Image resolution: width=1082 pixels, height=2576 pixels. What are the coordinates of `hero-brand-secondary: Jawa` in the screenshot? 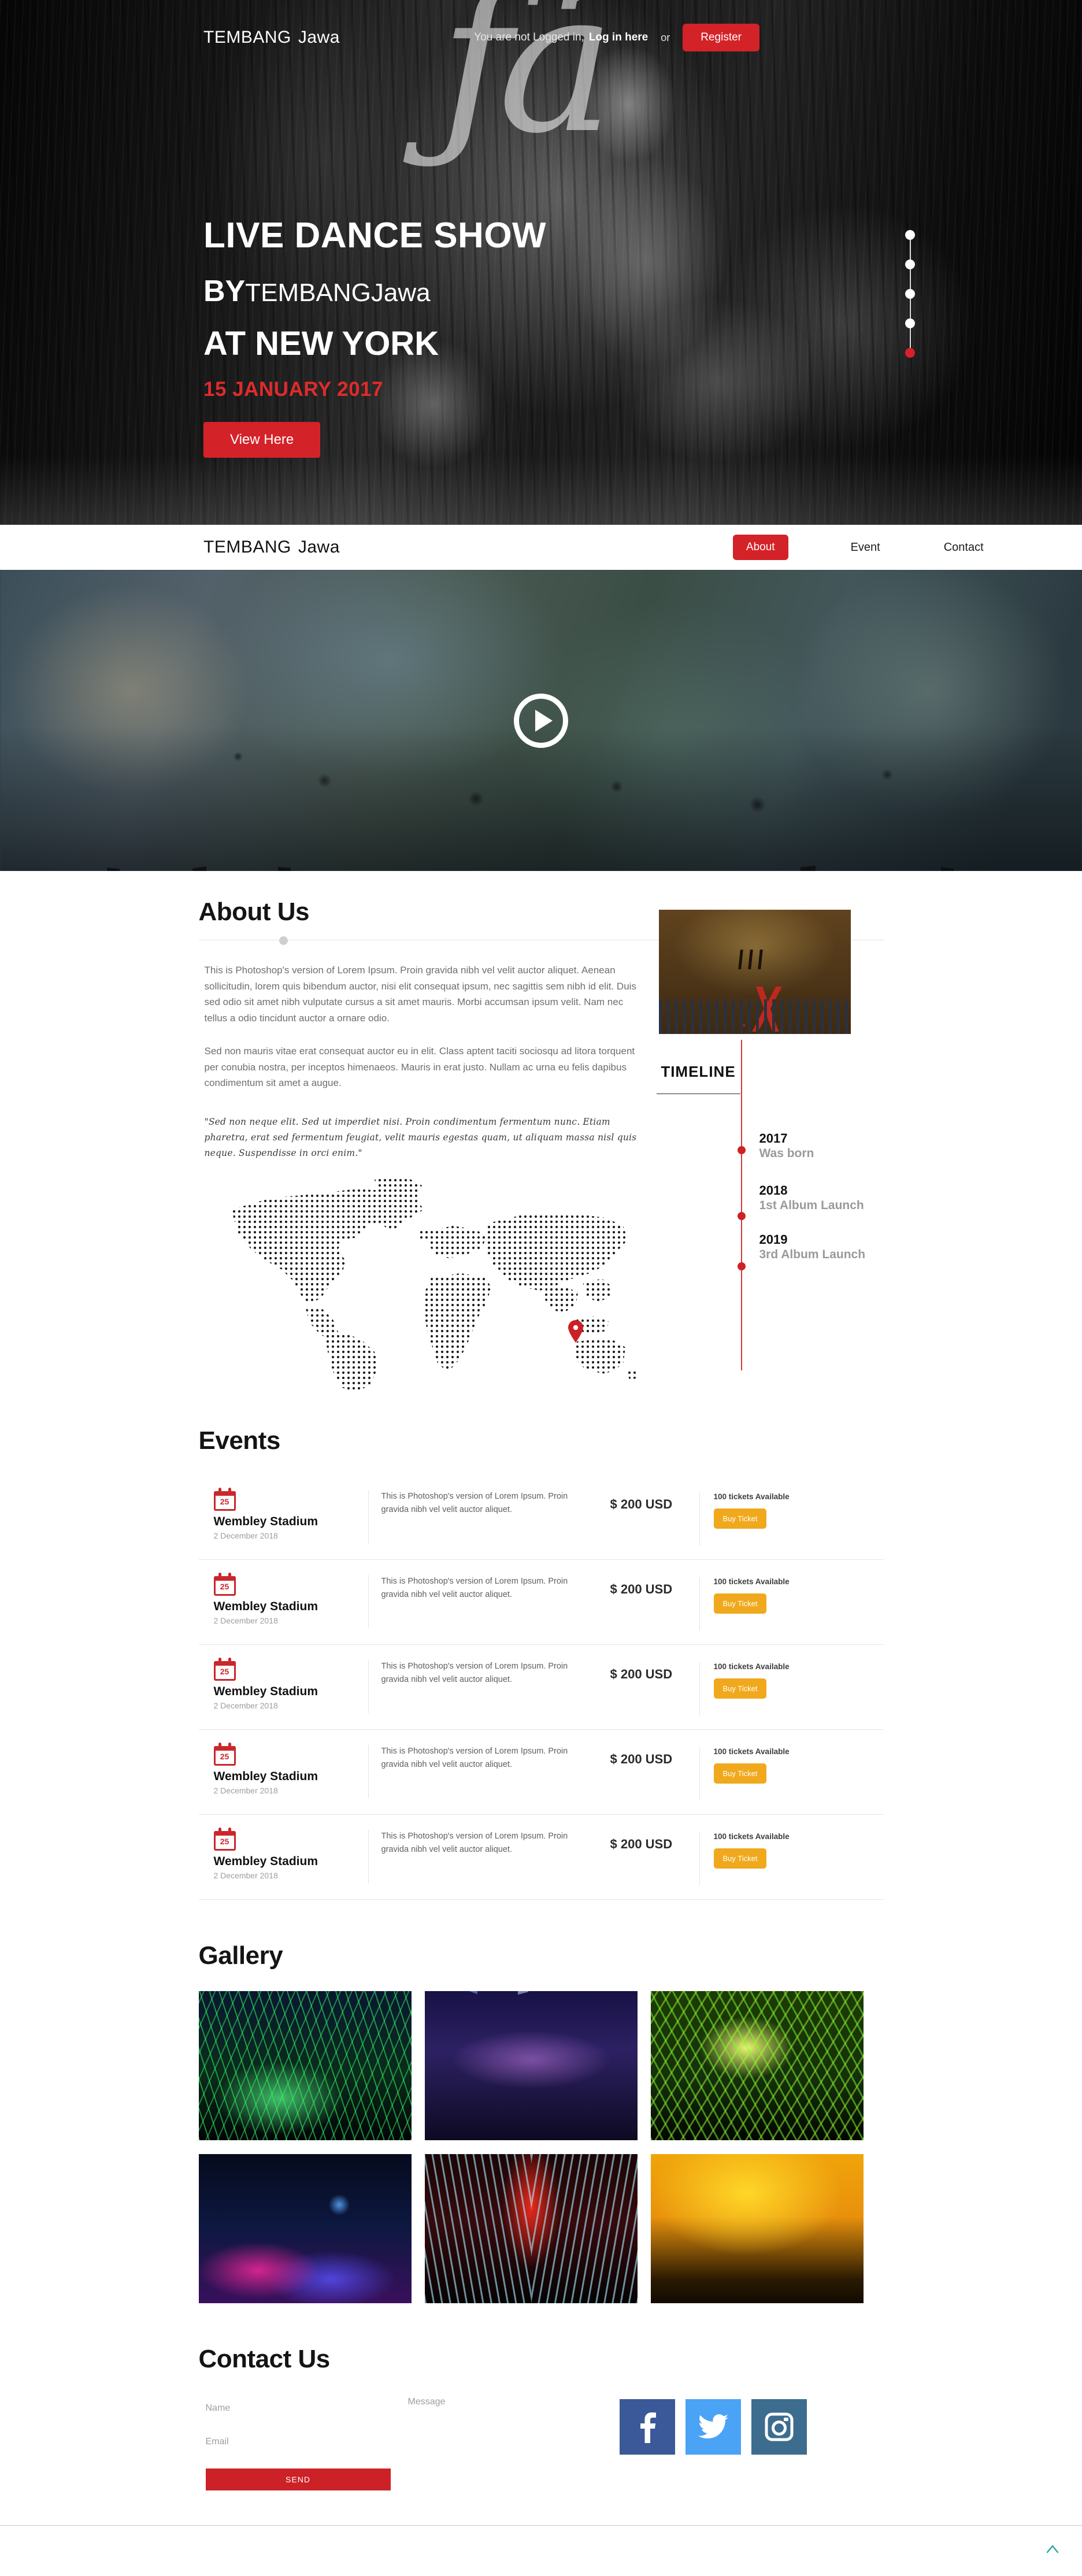 It's located at (319, 37).